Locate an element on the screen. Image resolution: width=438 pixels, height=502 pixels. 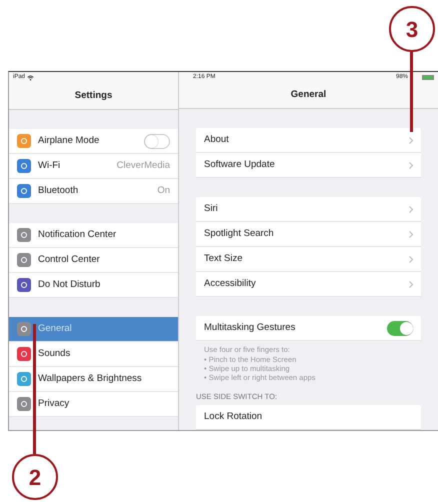
item-value: CleverMedia is located at coordinates (143, 165).